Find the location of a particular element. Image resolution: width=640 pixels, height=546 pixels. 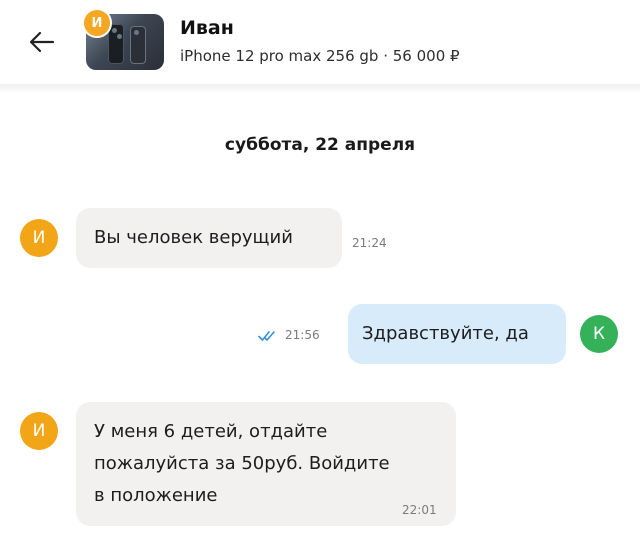

message-time: 21:24 is located at coordinates (369, 243).